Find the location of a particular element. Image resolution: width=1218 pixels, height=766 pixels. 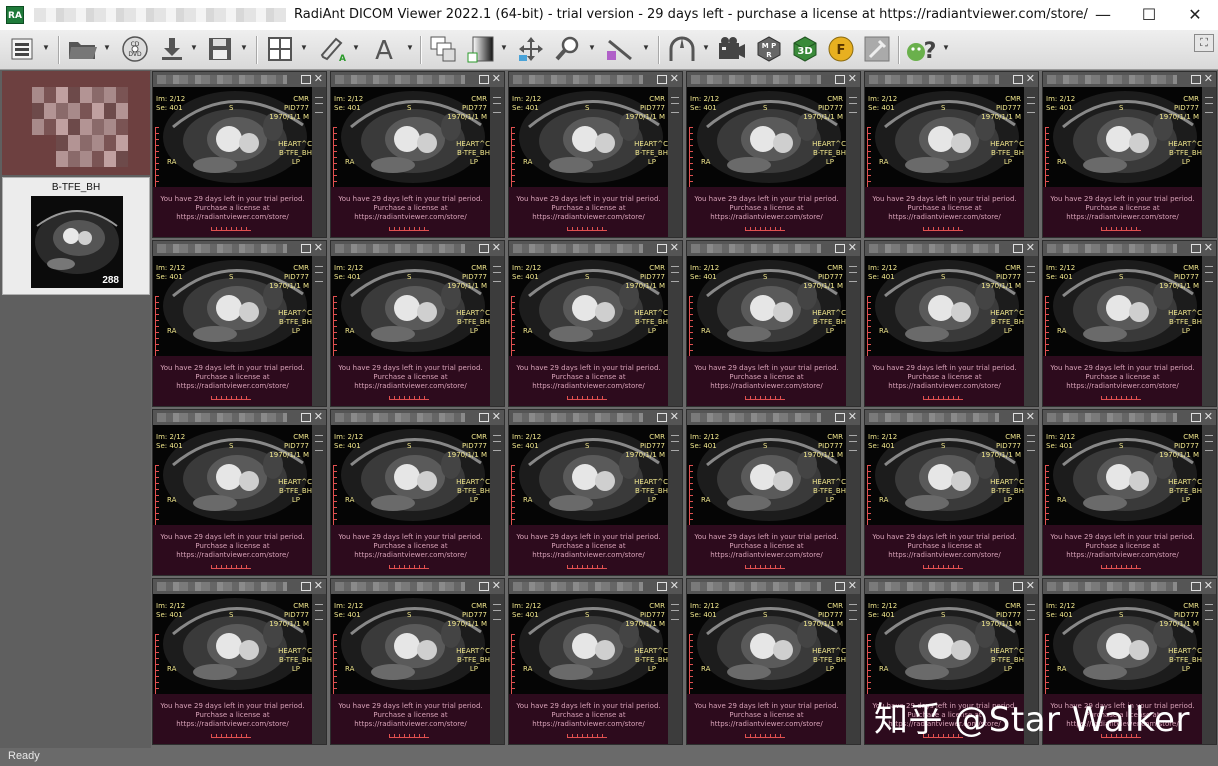

layout-button is located at coordinates (280, 49).